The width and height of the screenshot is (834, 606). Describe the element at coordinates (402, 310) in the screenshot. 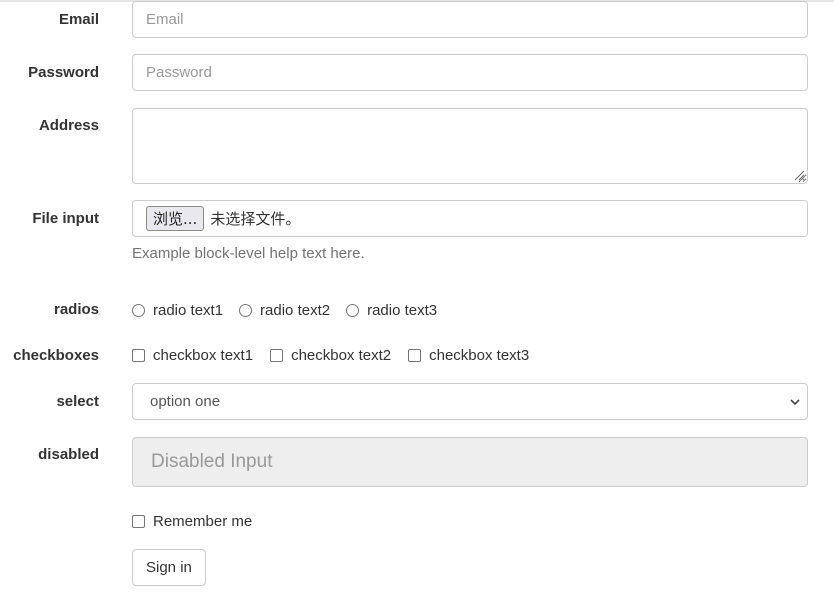

I see `radio-option-label: radio text3` at that location.